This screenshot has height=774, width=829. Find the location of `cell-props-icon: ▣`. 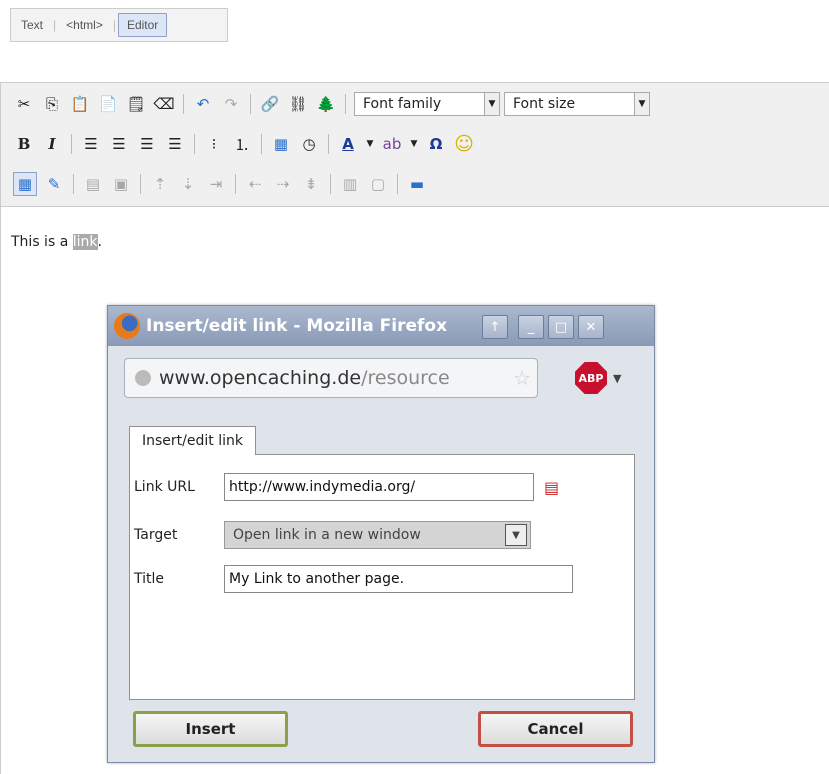

cell-props-icon: ▣ is located at coordinates (121, 184).